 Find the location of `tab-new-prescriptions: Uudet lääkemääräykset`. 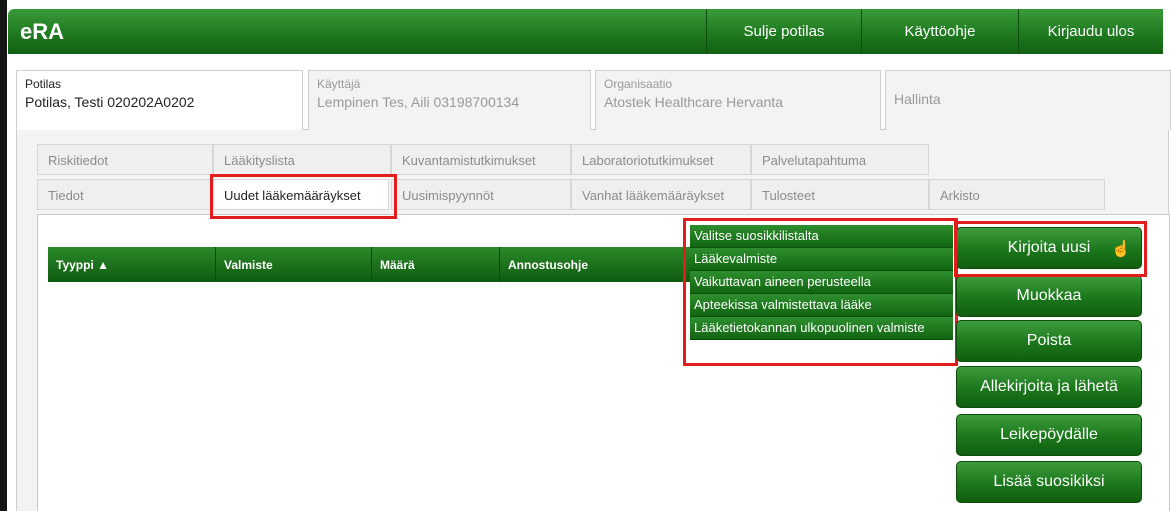

tab-new-prescriptions: Uudet lääkemääräykset is located at coordinates (301, 194).